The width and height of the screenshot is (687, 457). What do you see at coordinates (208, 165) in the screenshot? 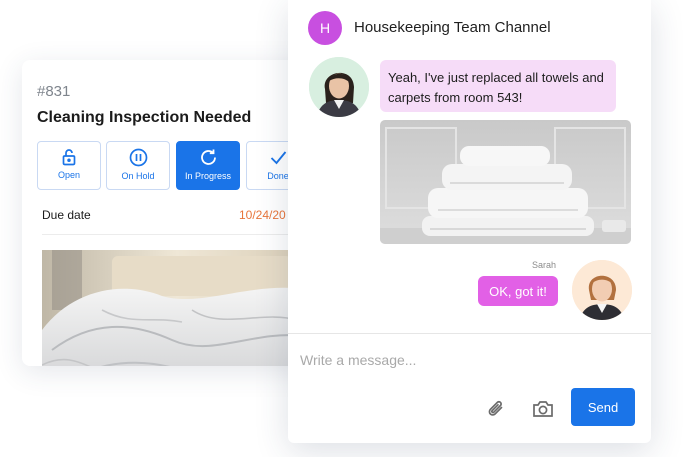
I see `status-in-progress-button: In Progress` at bounding box center [208, 165].